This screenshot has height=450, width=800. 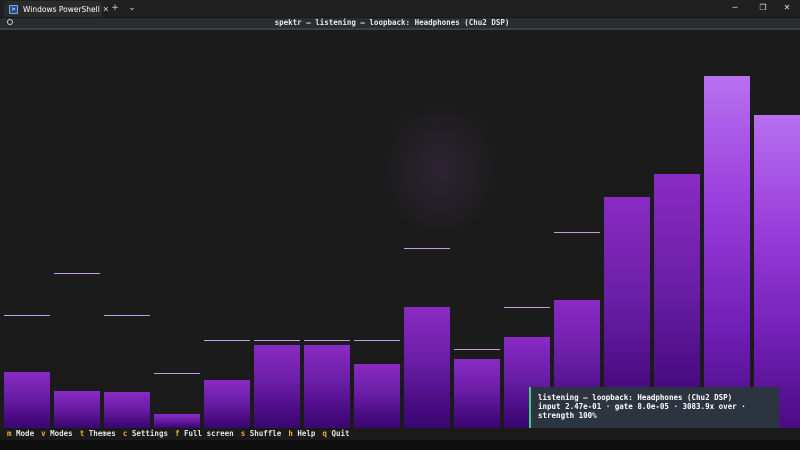 I want to click on key-hint-label: Settings, so click(x=147, y=433).